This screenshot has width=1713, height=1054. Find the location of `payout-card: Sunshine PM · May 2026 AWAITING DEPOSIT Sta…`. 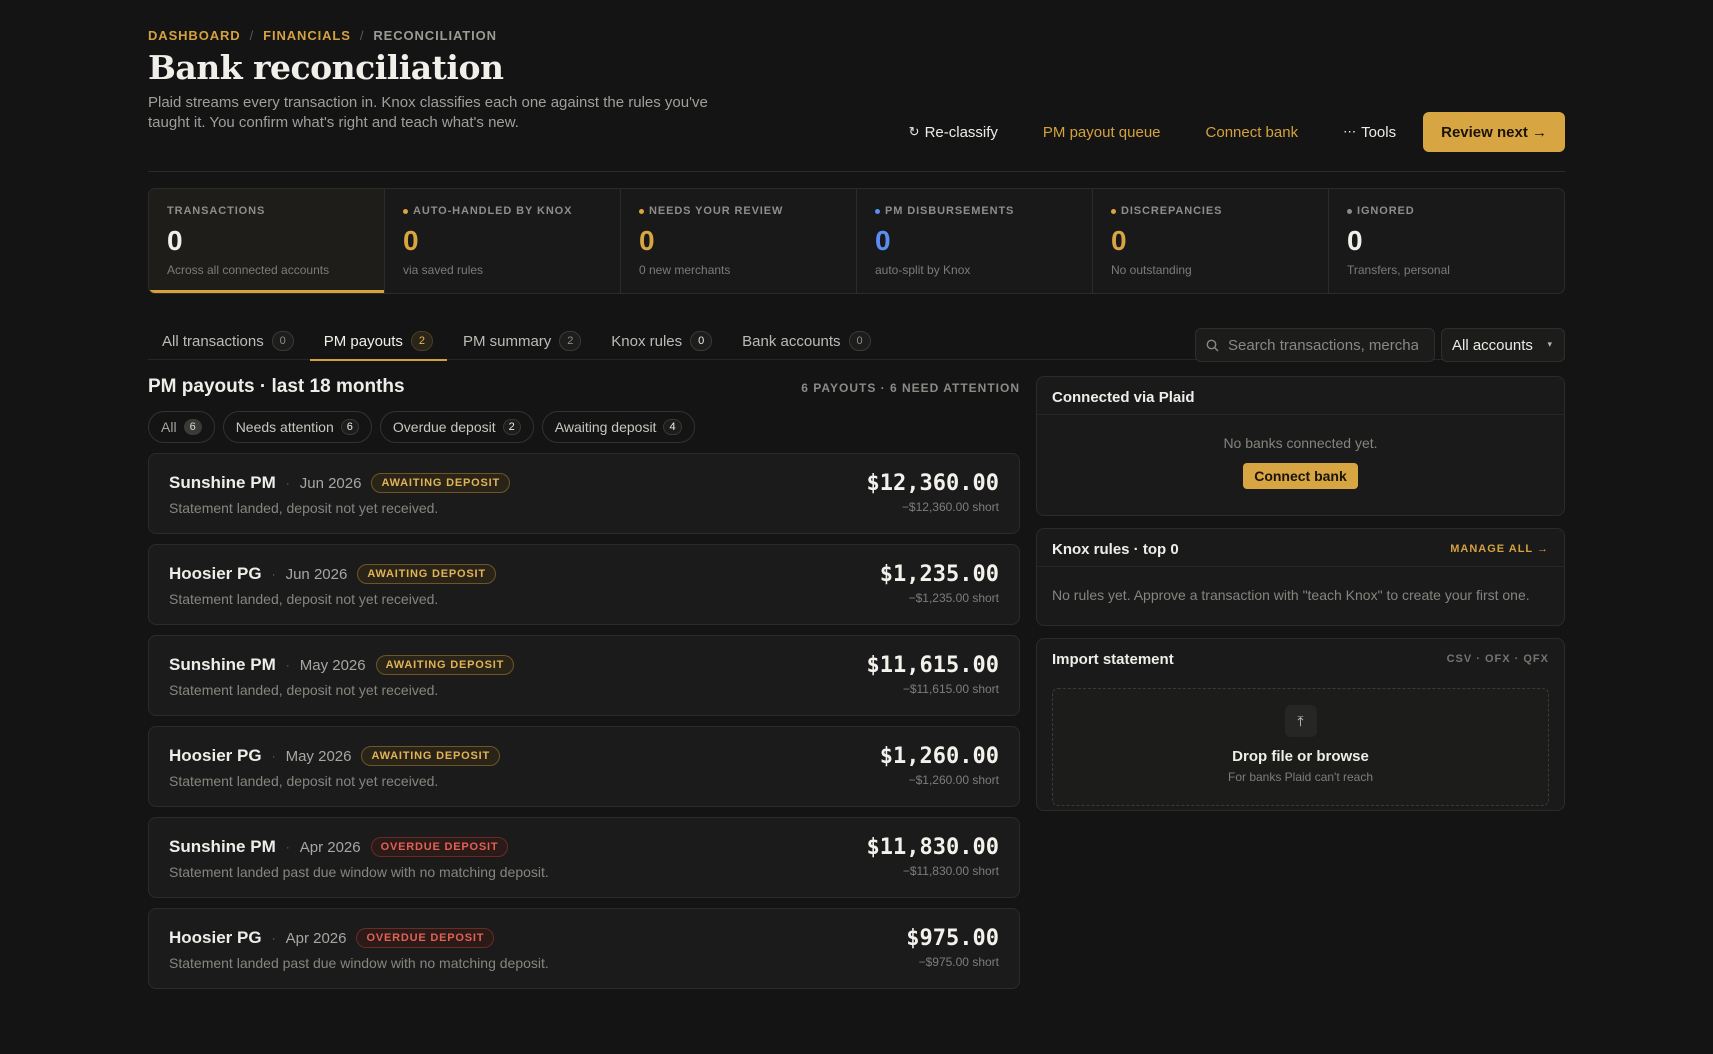

payout-card: Sunshine PM · May 2026 AWAITING DEPOSIT Sta… is located at coordinates (584, 675).